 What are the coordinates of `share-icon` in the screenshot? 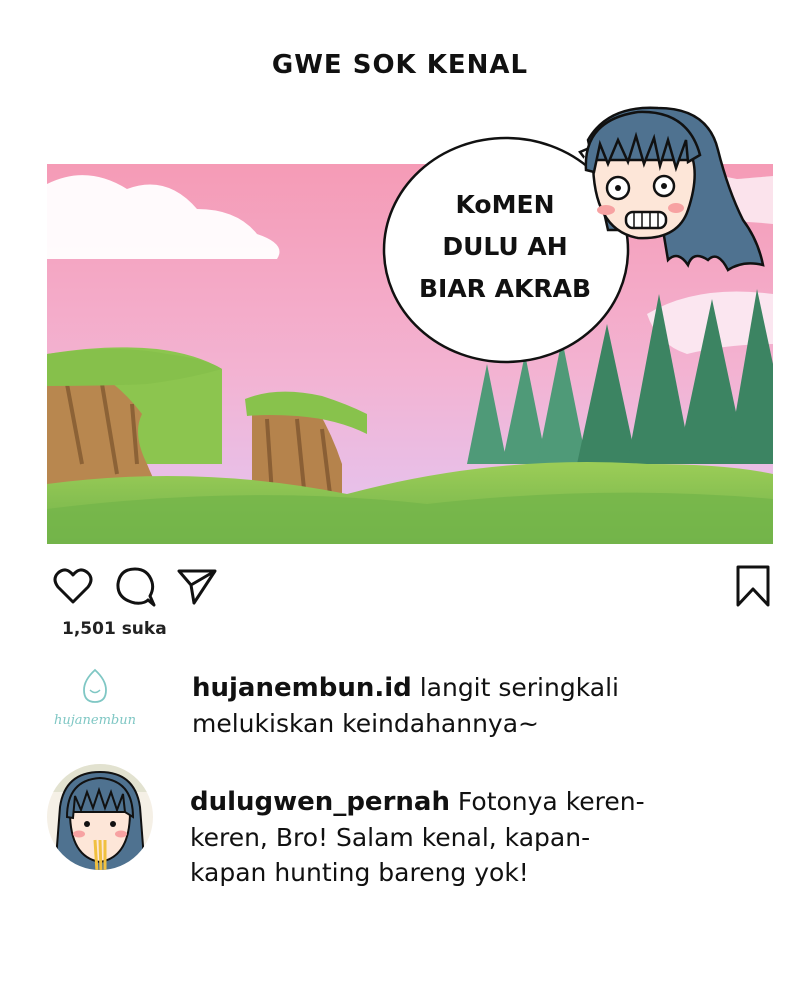 It's located at (197, 586).